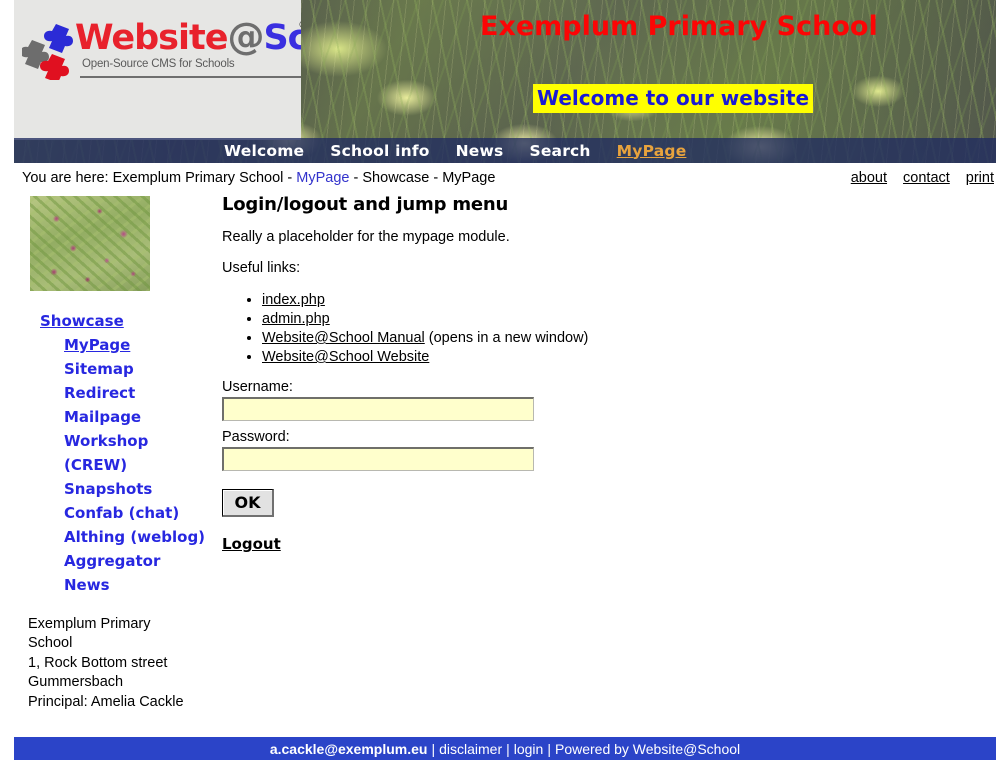 This screenshot has height=768, width=1008. I want to click on logo-underline-rule, so click(190, 77).